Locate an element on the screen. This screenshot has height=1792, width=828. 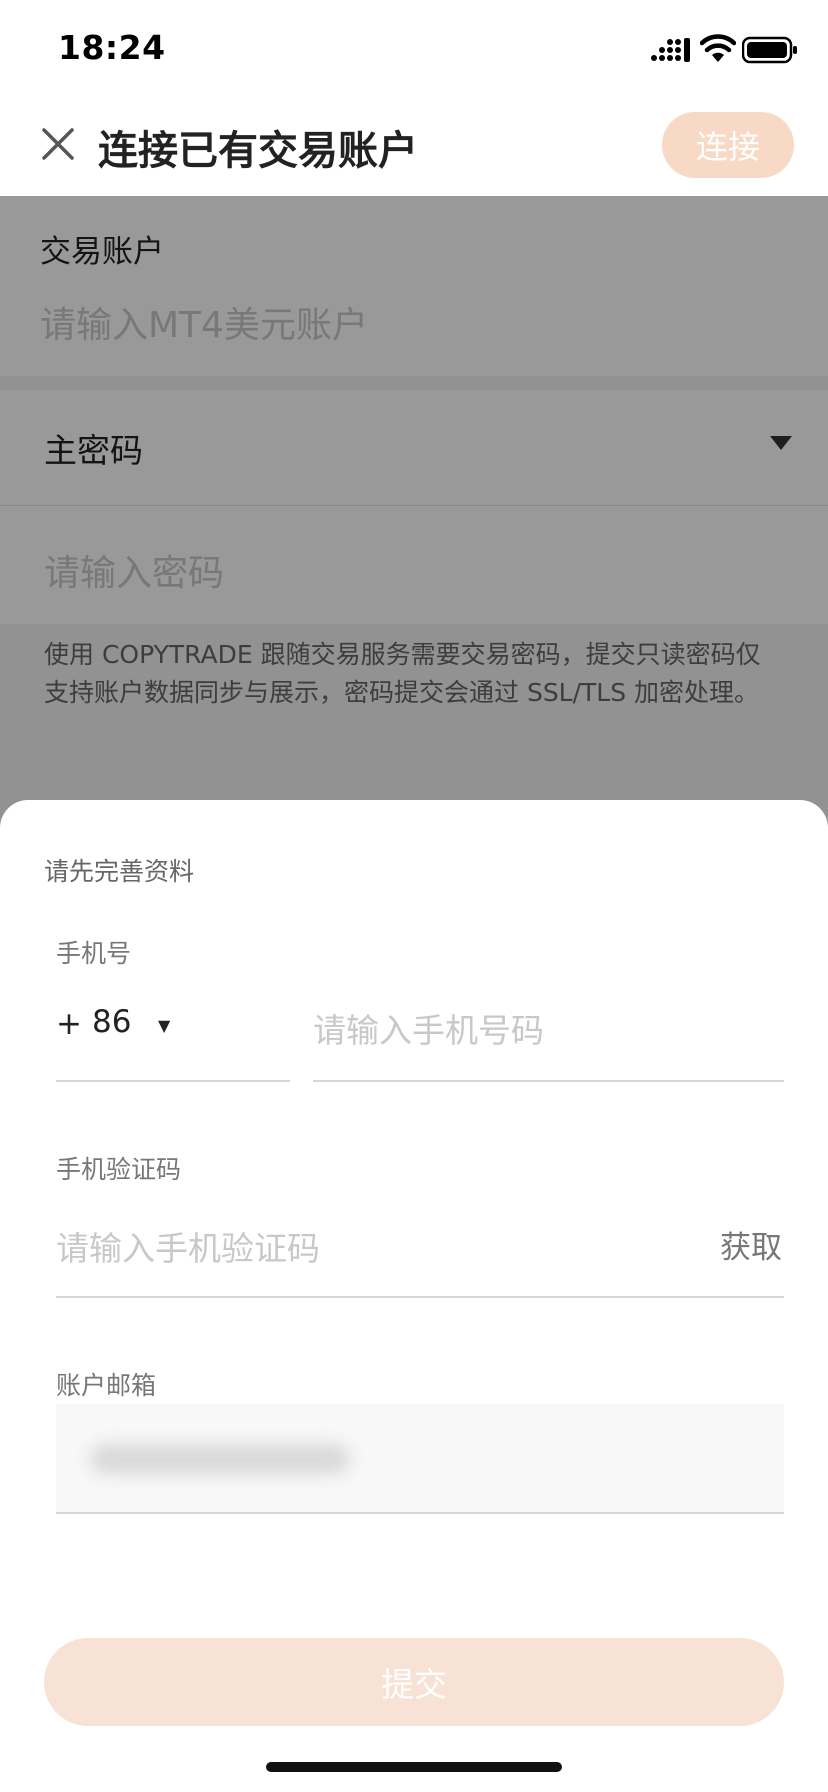
cellular-signal-icon is located at coordinates (670, 50).